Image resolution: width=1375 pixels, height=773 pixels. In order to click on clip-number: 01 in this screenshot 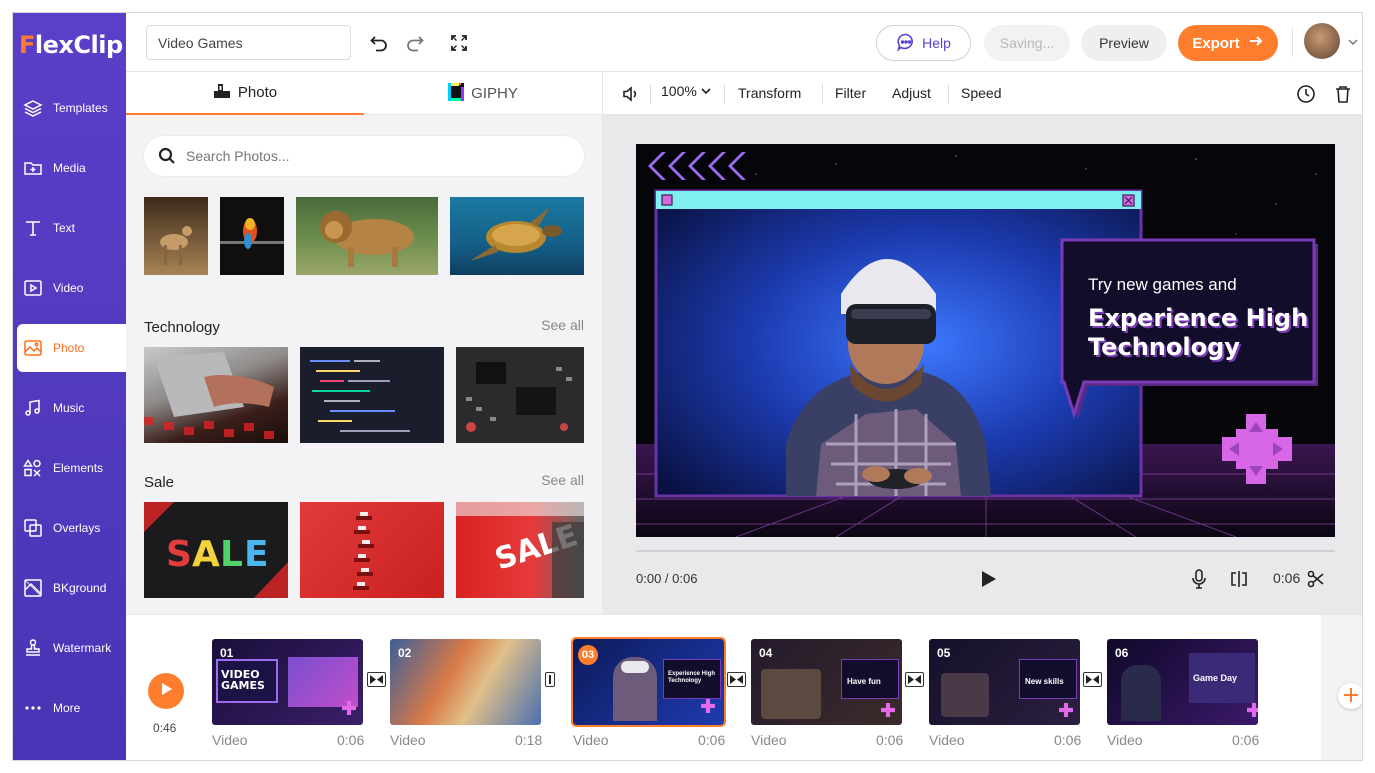, I will do `click(227, 653)`.